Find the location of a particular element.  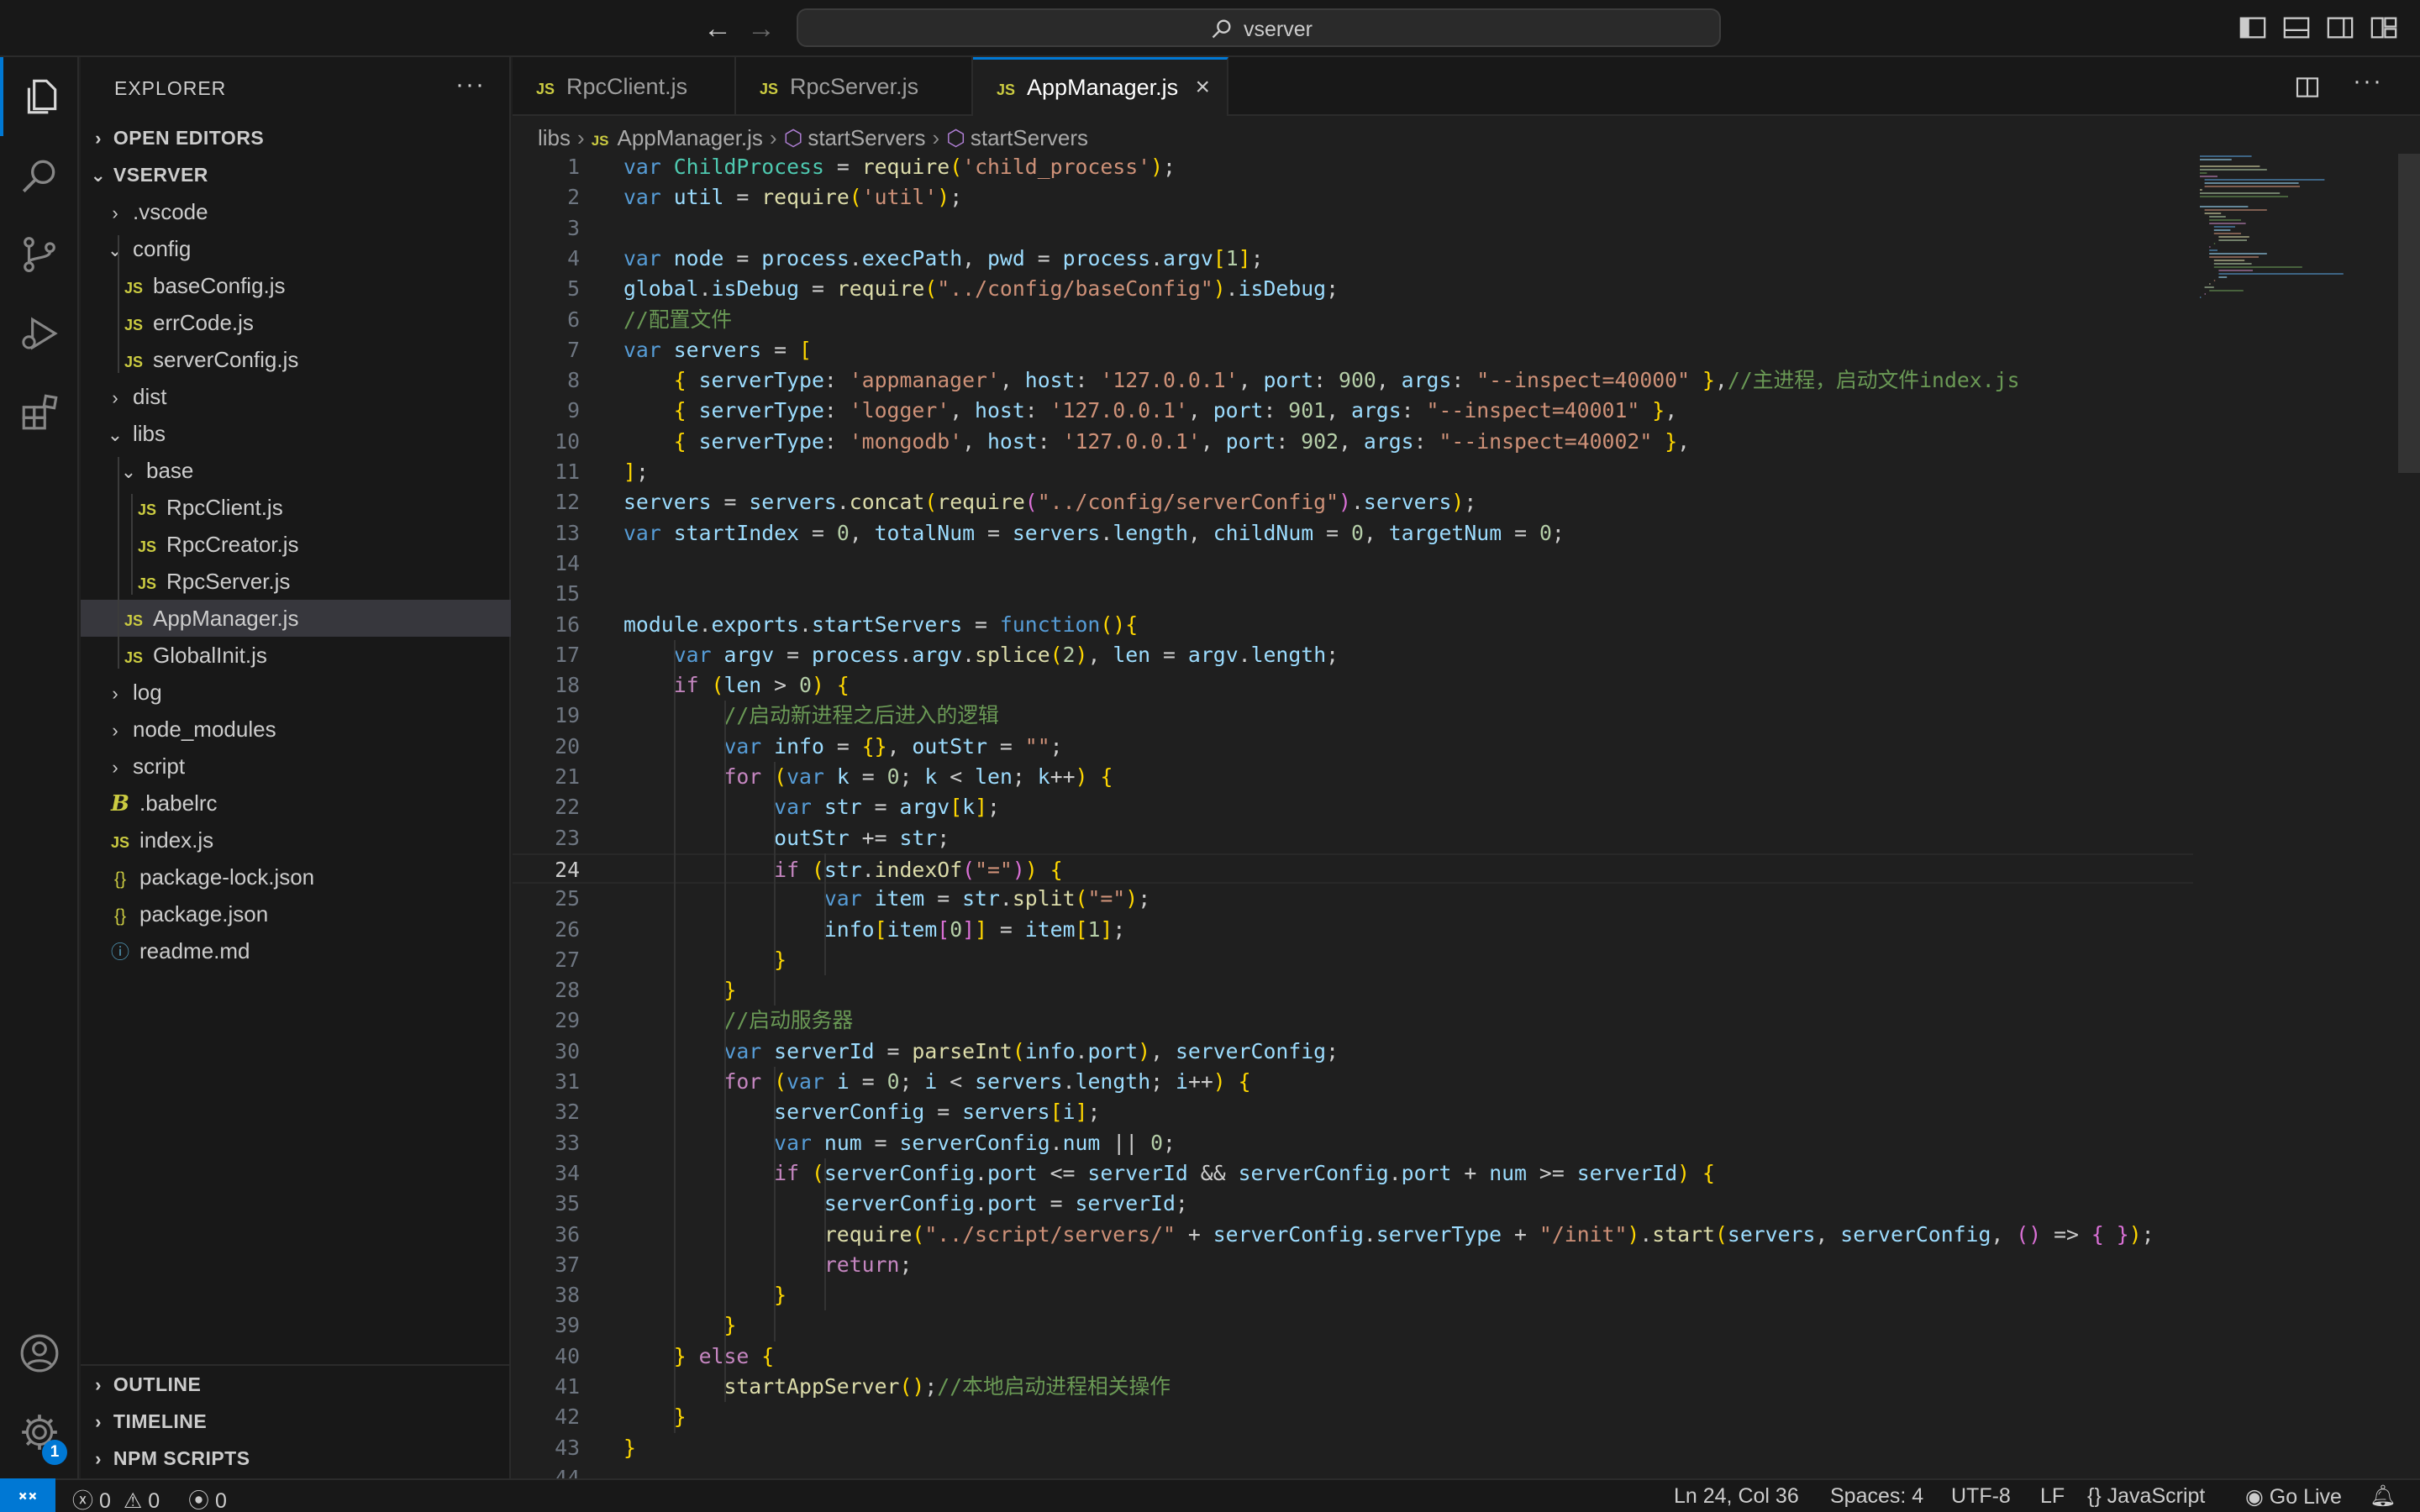

code-line: 18 if (len > 0) { is located at coordinates (1353, 685).